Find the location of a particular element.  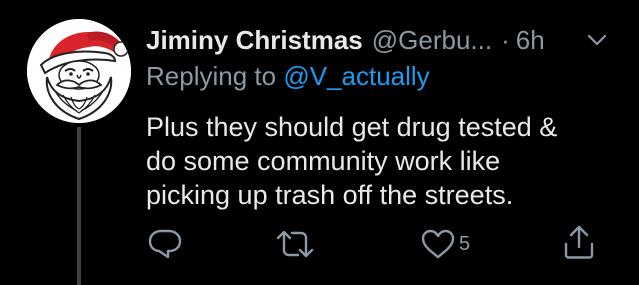

like-count: 5 is located at coordinates (465, 244).